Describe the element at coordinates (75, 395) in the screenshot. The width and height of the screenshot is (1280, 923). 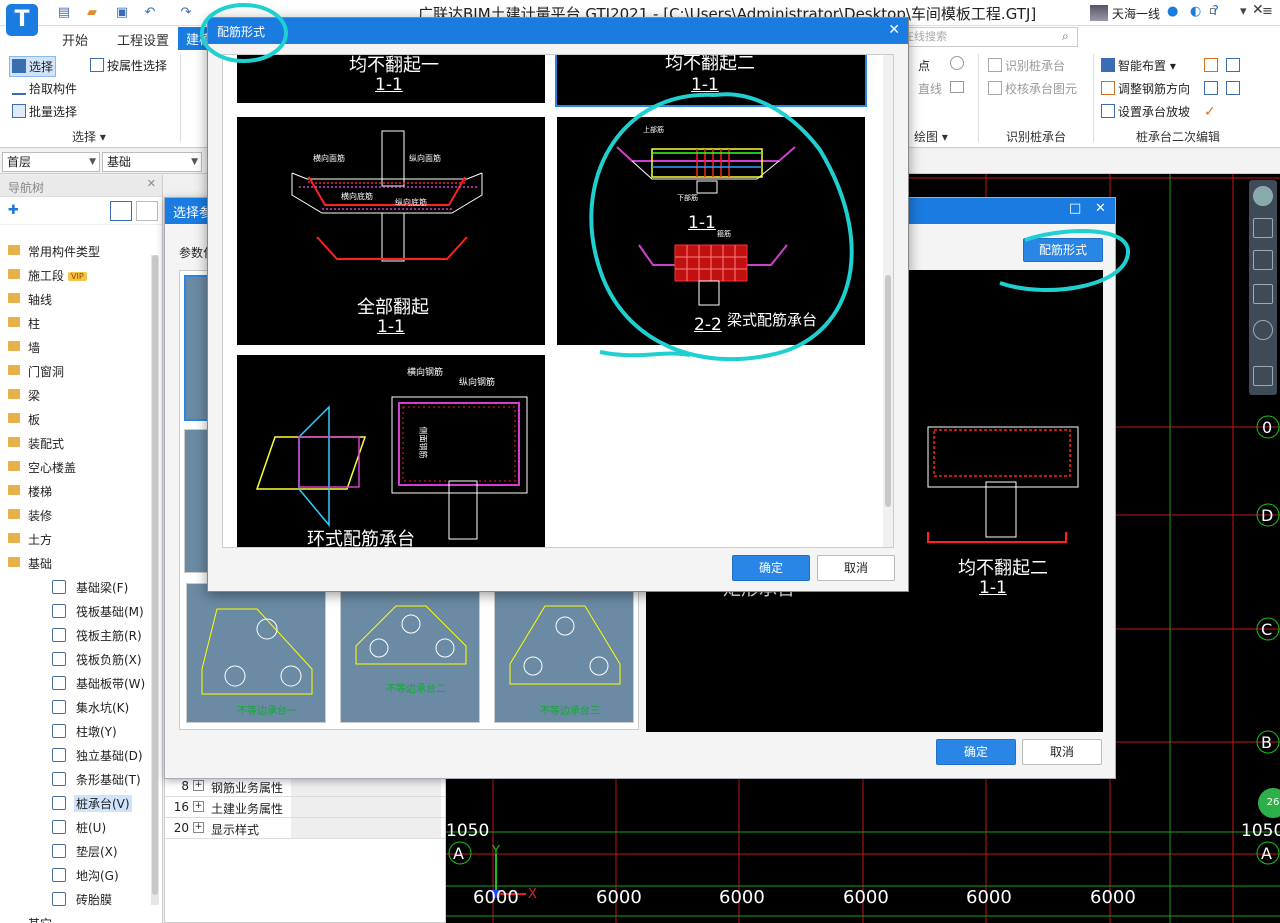
I see `nav-item: 梁` at that location.